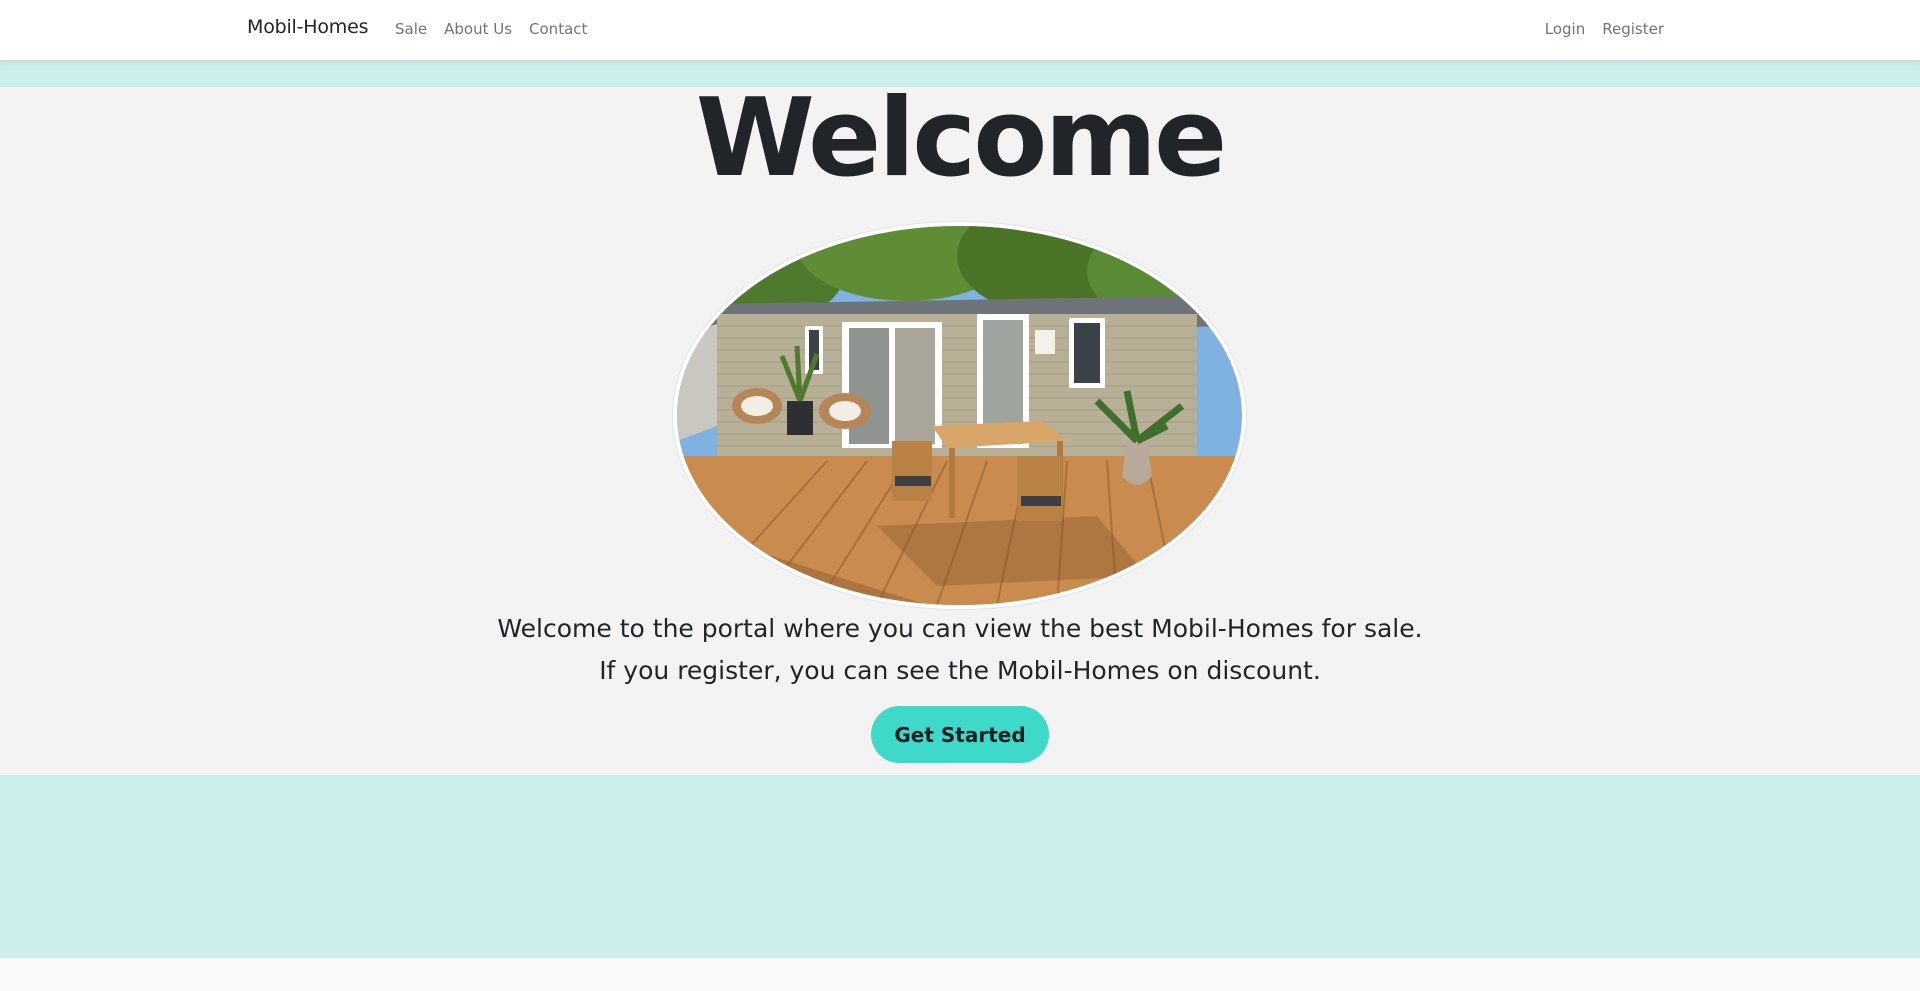  I want to click on nav-link-sale: Sale, so click(411, 29).